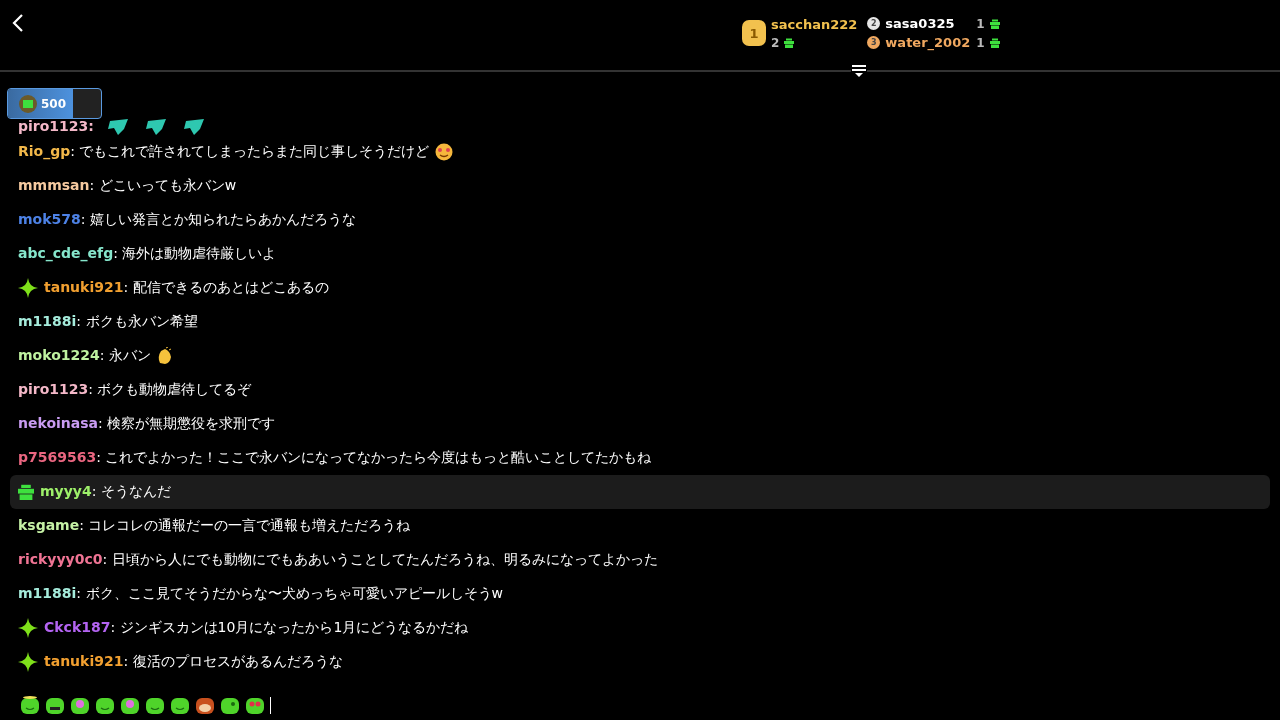  What do you see at coordinates (214, 526) in the screenshot?
I see `chat-message: ksgame: コレコレの通報だーの一言で通報も増えただろうね` at bounding box center [214, 526].